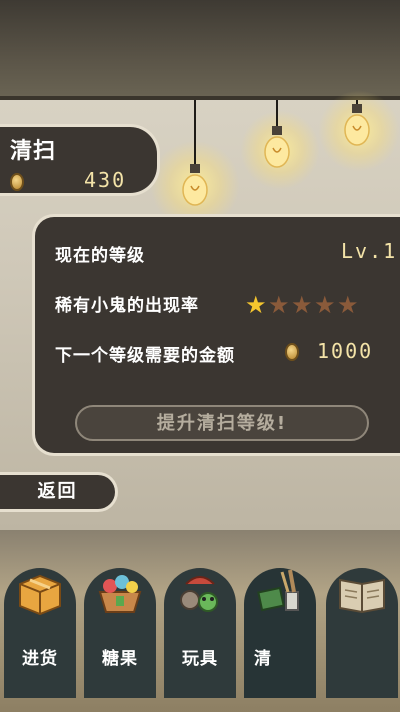 Image resolution: width=400 pixels, height=712 pixels. I want to click on rarity-stars: ★★★★★, so click(302, 305).